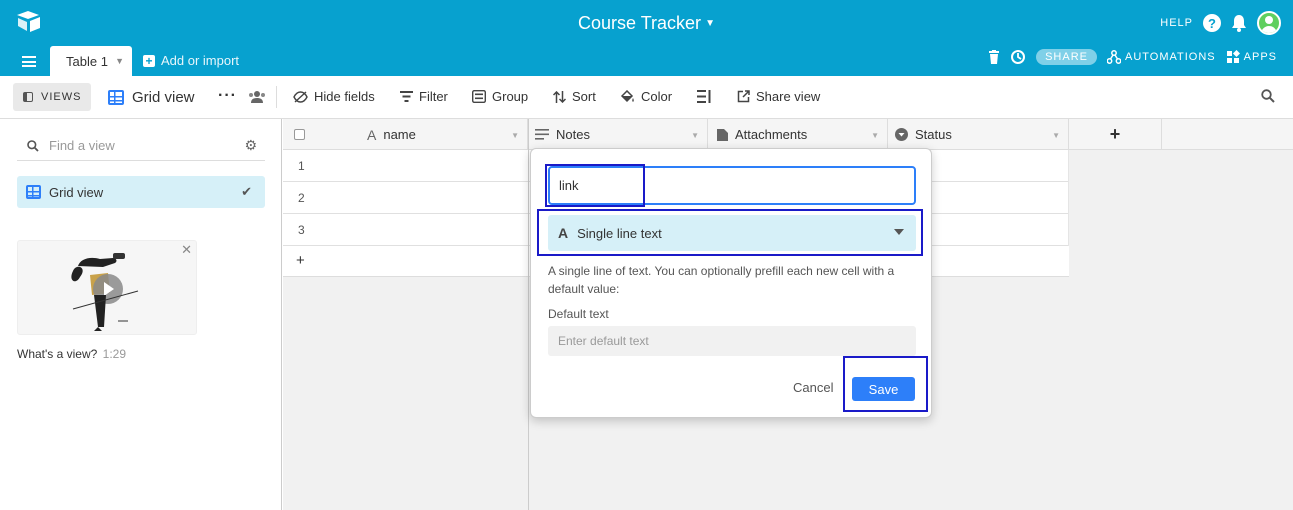 The height and width of the screenshot is (510, 1293). I want to click on help-link: HELP, so click(1176, 23).